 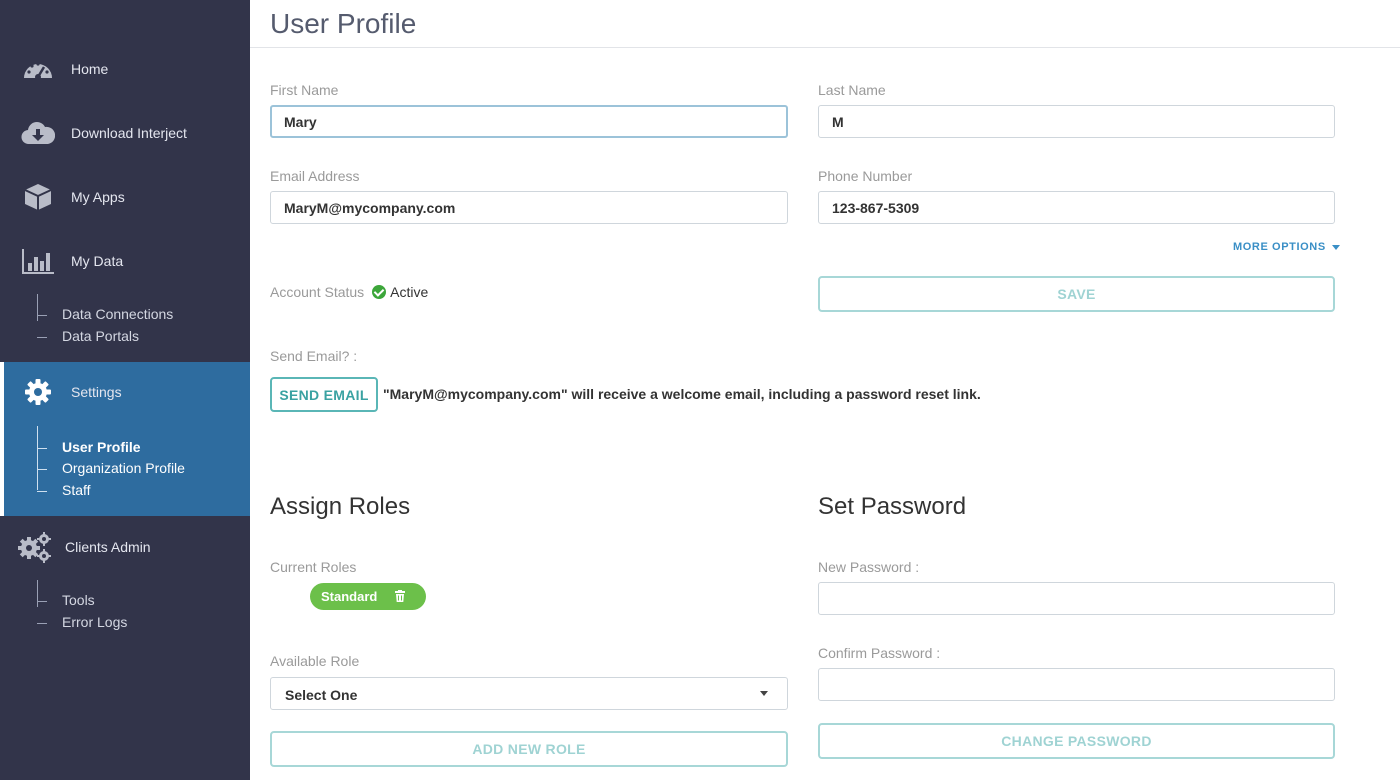 What do you see at coordinates (1076, 741) in the screenshot?
I see `change-password-button: CHANGE PASSWORD` at bounding box center [1076, 741].